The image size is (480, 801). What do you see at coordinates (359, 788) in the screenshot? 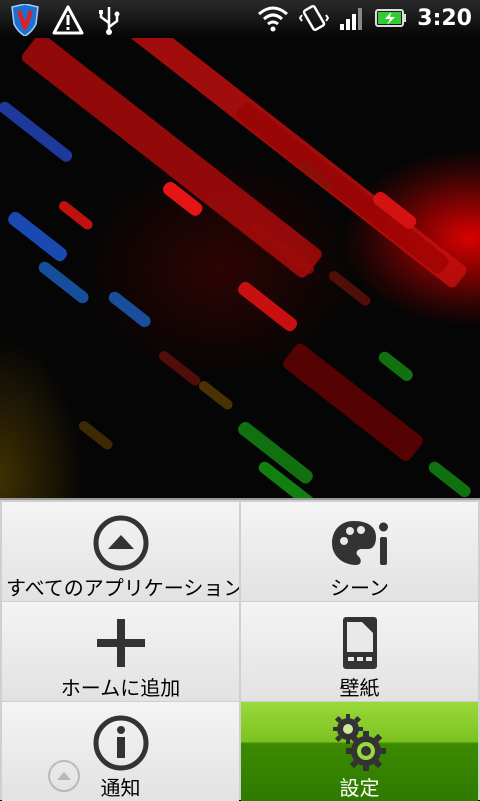
I see `menu-item-label: 設定` at bounding box center [359, 788].